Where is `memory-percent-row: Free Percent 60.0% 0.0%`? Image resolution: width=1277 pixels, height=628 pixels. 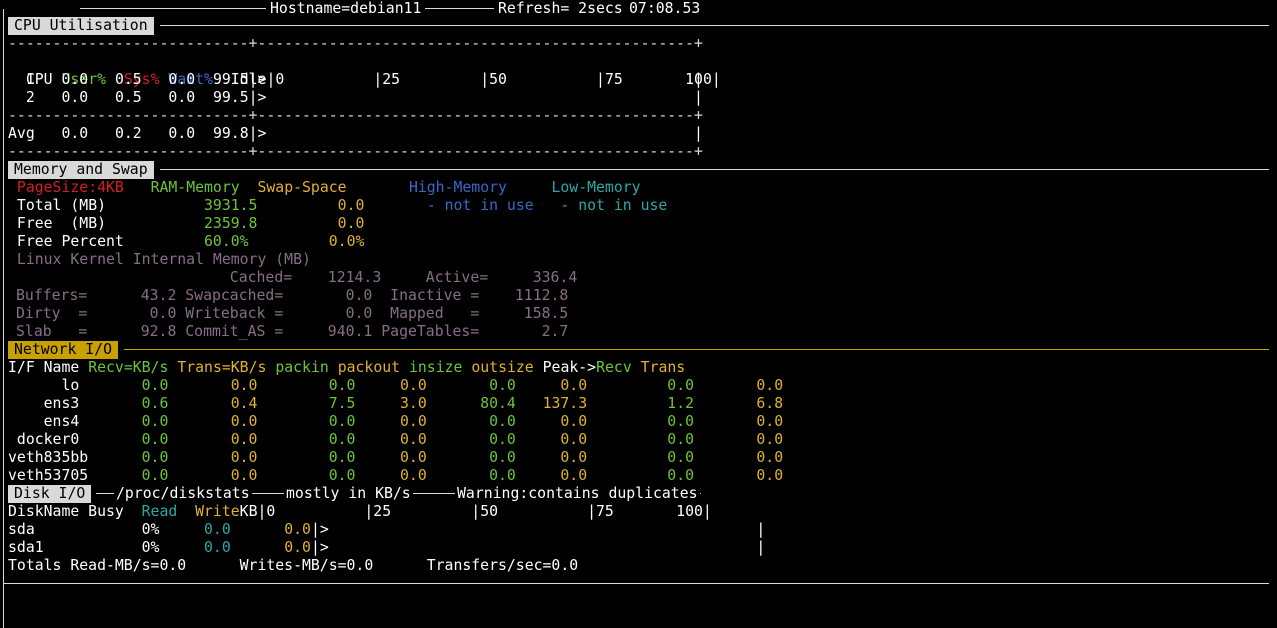
memory-percent-row: Free Percent 60.0% 0.0% is located at coordinates (186, 242).